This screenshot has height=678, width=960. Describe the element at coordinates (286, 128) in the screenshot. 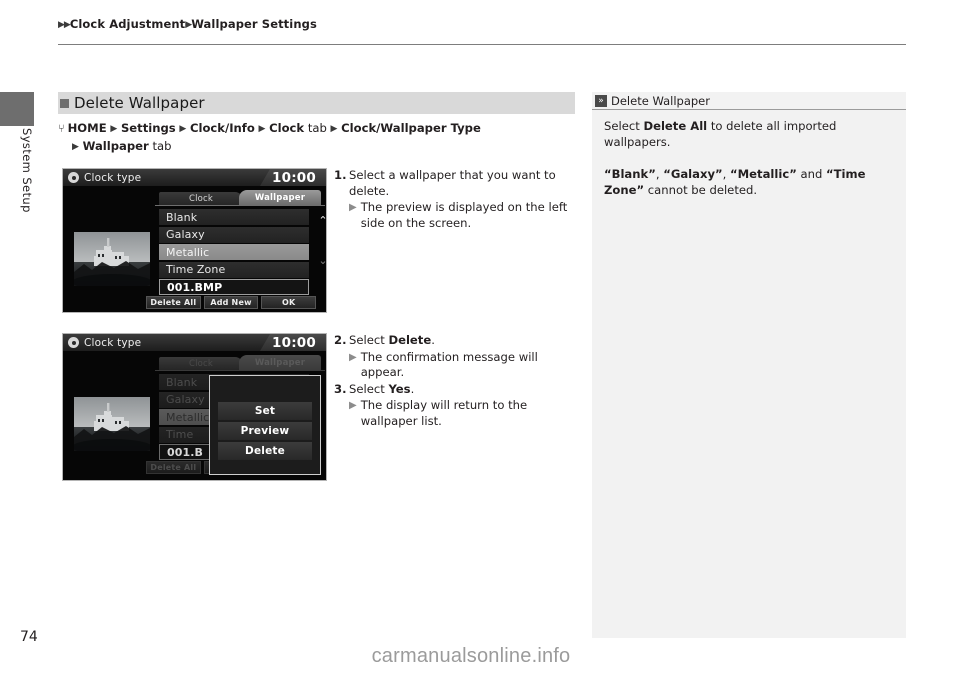

I see `path-item-clock: Clock` at that location.